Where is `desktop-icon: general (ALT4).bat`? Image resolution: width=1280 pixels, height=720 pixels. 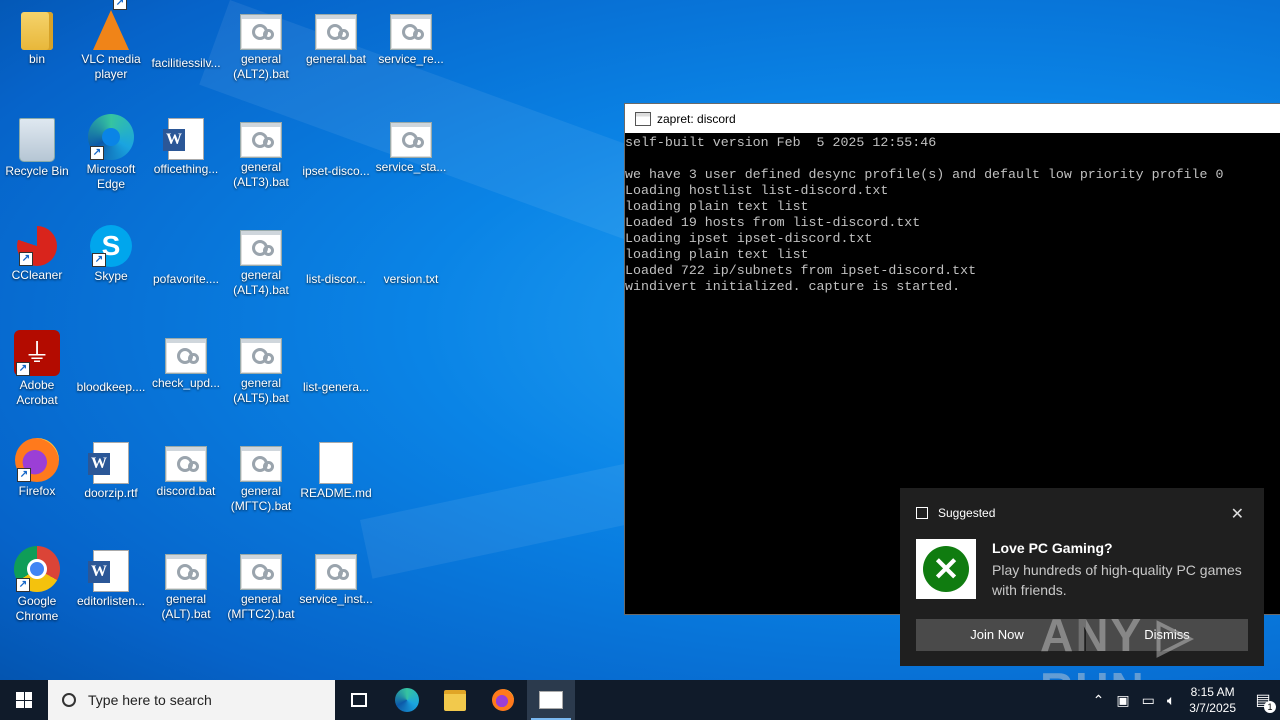 desktop-icon: general (ALT4).bat is located at coordinates (261, 260).